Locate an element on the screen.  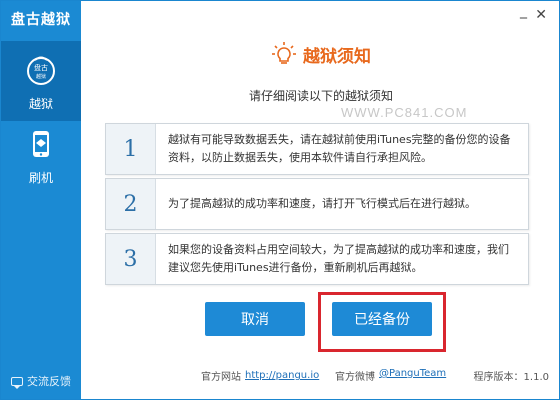
iphone-icon is located at coordinates (41, 144).